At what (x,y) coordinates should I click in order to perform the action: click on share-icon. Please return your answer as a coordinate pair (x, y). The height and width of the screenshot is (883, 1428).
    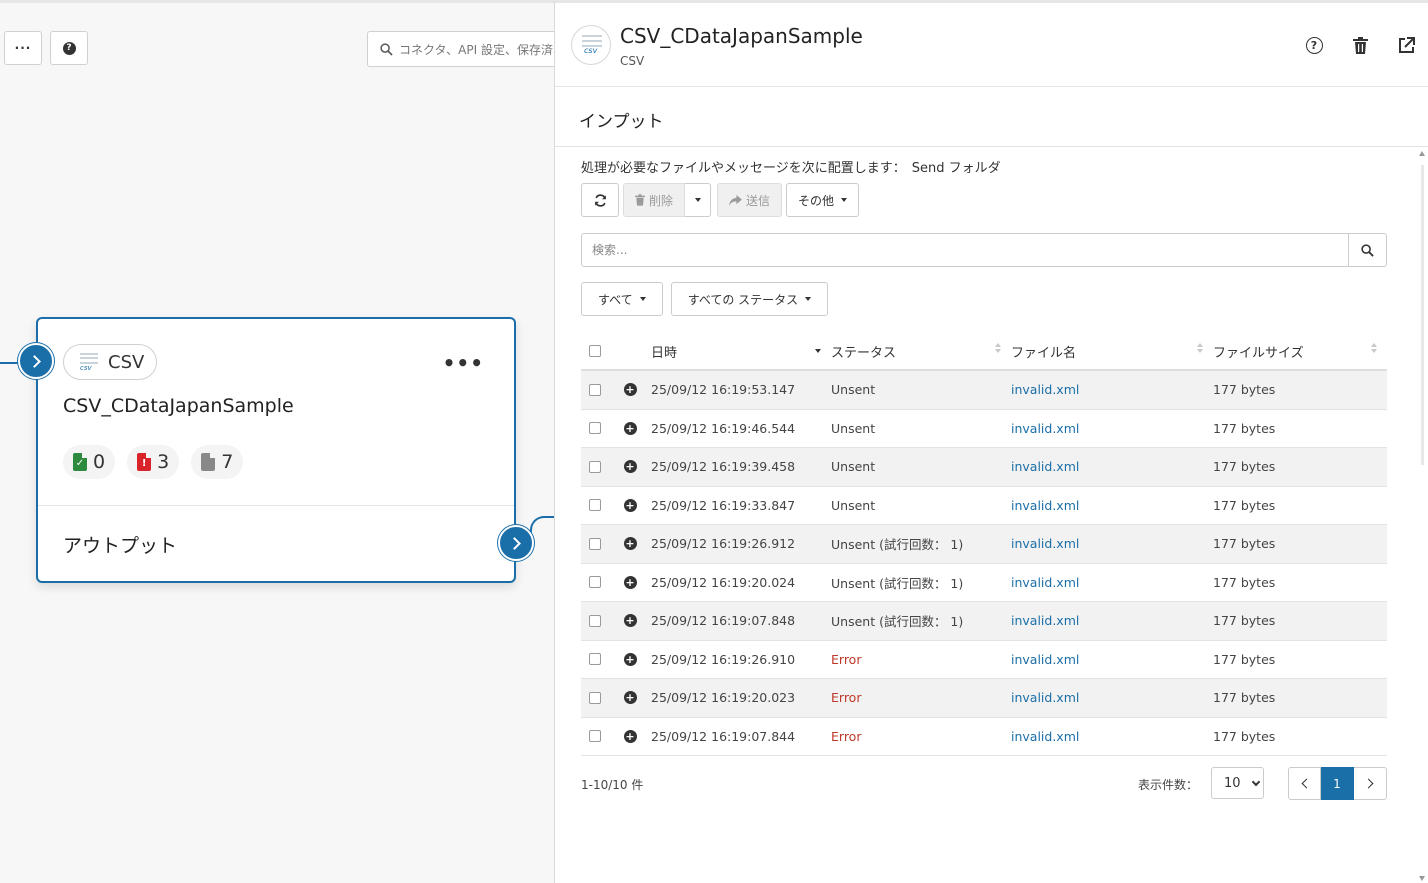
    Looking at the image, I should click on (735, 200).